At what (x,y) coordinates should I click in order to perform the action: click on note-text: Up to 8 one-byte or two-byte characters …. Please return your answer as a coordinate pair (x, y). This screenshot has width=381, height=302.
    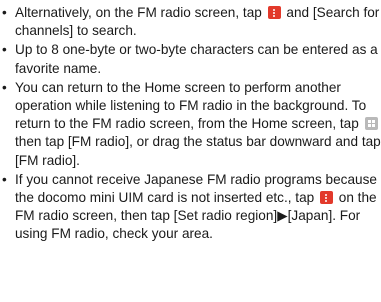
    Looking at the image, I should click on (196, 59).